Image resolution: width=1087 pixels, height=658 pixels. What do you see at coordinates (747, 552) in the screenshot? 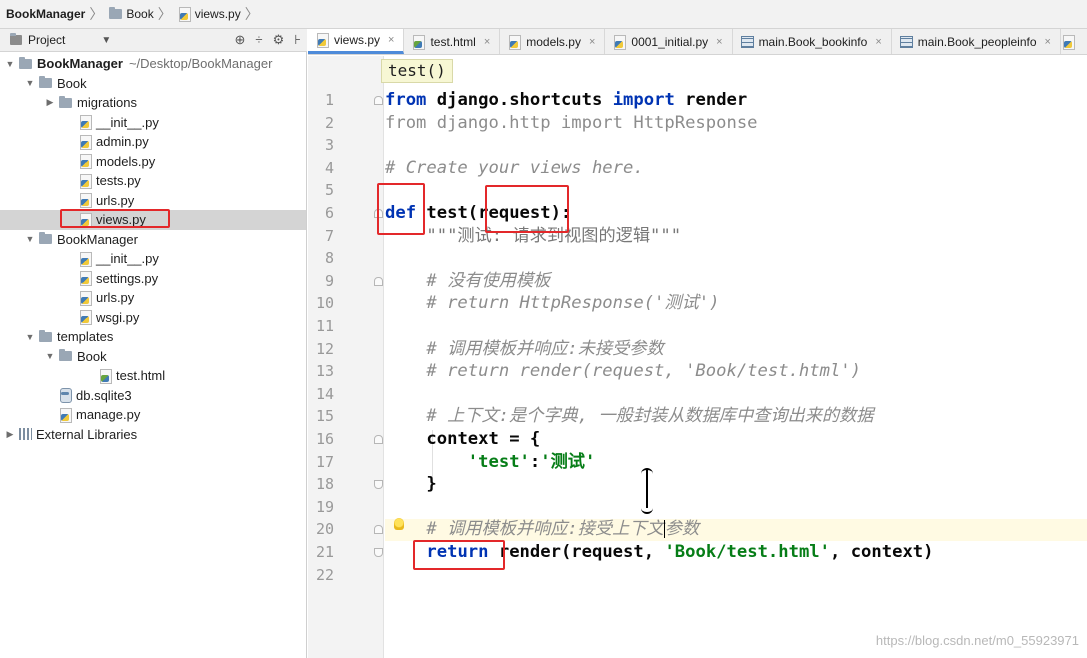
I see `code-string: 'Book/test.html'` at bounding box center [747, 552].